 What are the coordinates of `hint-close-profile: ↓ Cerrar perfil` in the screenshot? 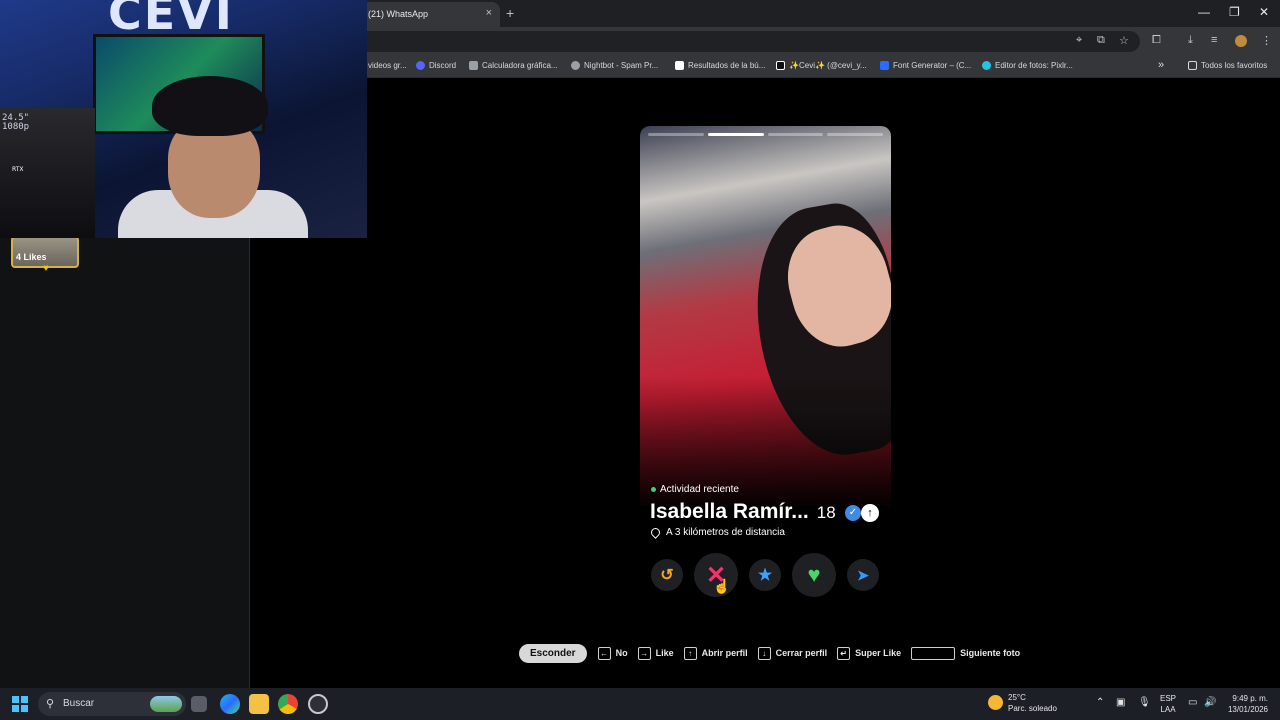 It's located at (792, 653).